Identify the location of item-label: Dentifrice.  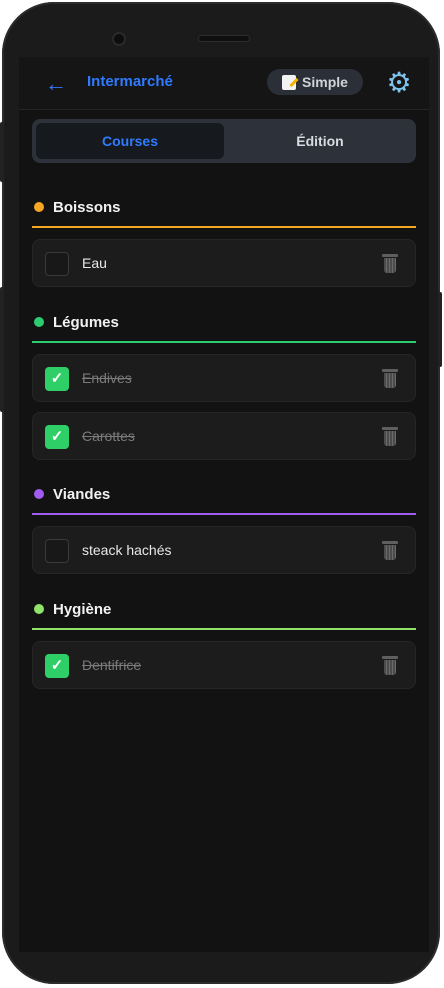
(112, 665).